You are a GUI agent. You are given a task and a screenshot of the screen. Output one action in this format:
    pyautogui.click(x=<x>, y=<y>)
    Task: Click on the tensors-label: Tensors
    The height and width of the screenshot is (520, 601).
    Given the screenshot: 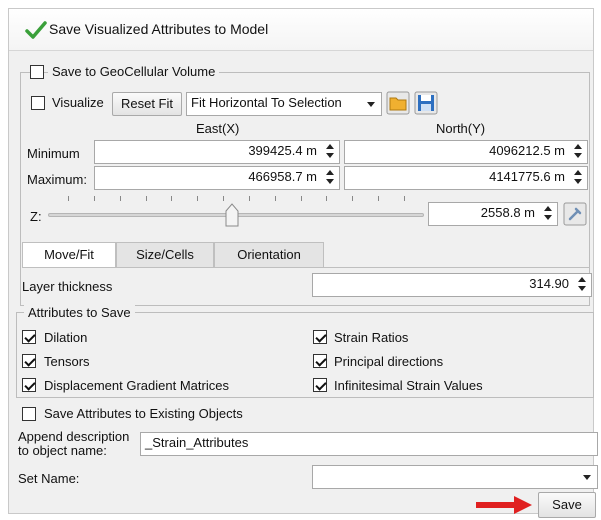 What is the action you would take?
    pyautogui.click(x=67, y=361)
    